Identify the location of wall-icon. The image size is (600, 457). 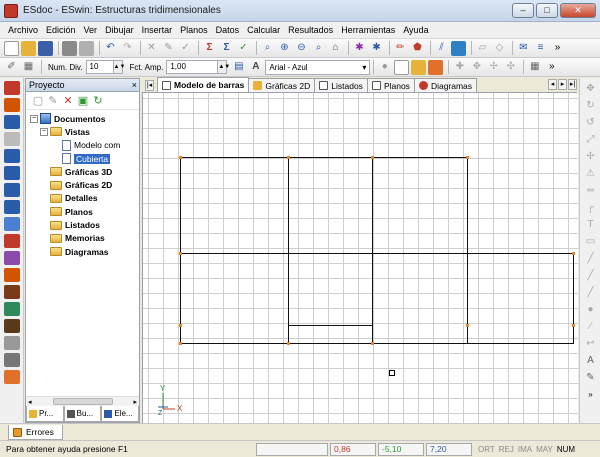
(12, 309).